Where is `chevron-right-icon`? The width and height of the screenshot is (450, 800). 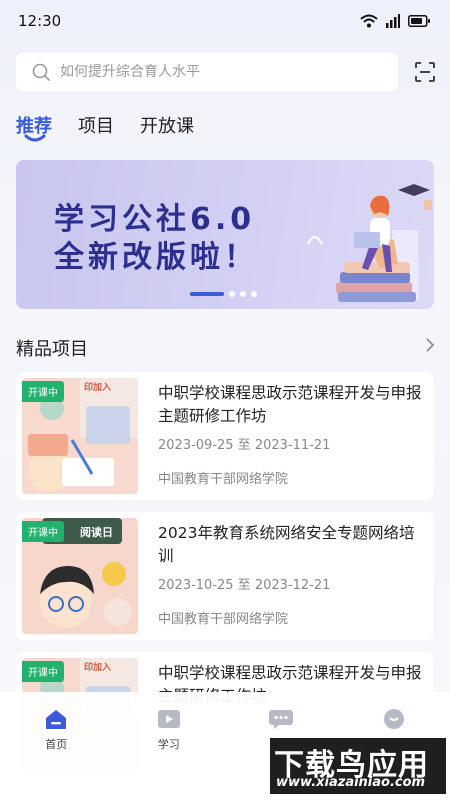
chevron-right-icon is located at coordinates (430, 345).